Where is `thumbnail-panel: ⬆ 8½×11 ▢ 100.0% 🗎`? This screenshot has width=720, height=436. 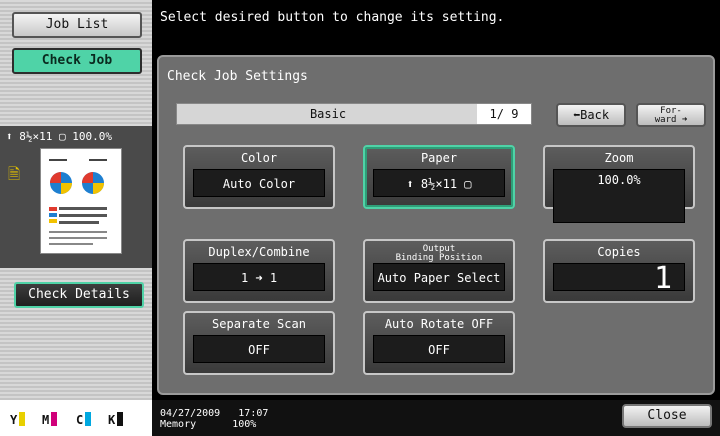 thumbnail-panel: ⬆ 8½×11 ▢ 100.0% 🗎 is located at coordinates (76, 197).